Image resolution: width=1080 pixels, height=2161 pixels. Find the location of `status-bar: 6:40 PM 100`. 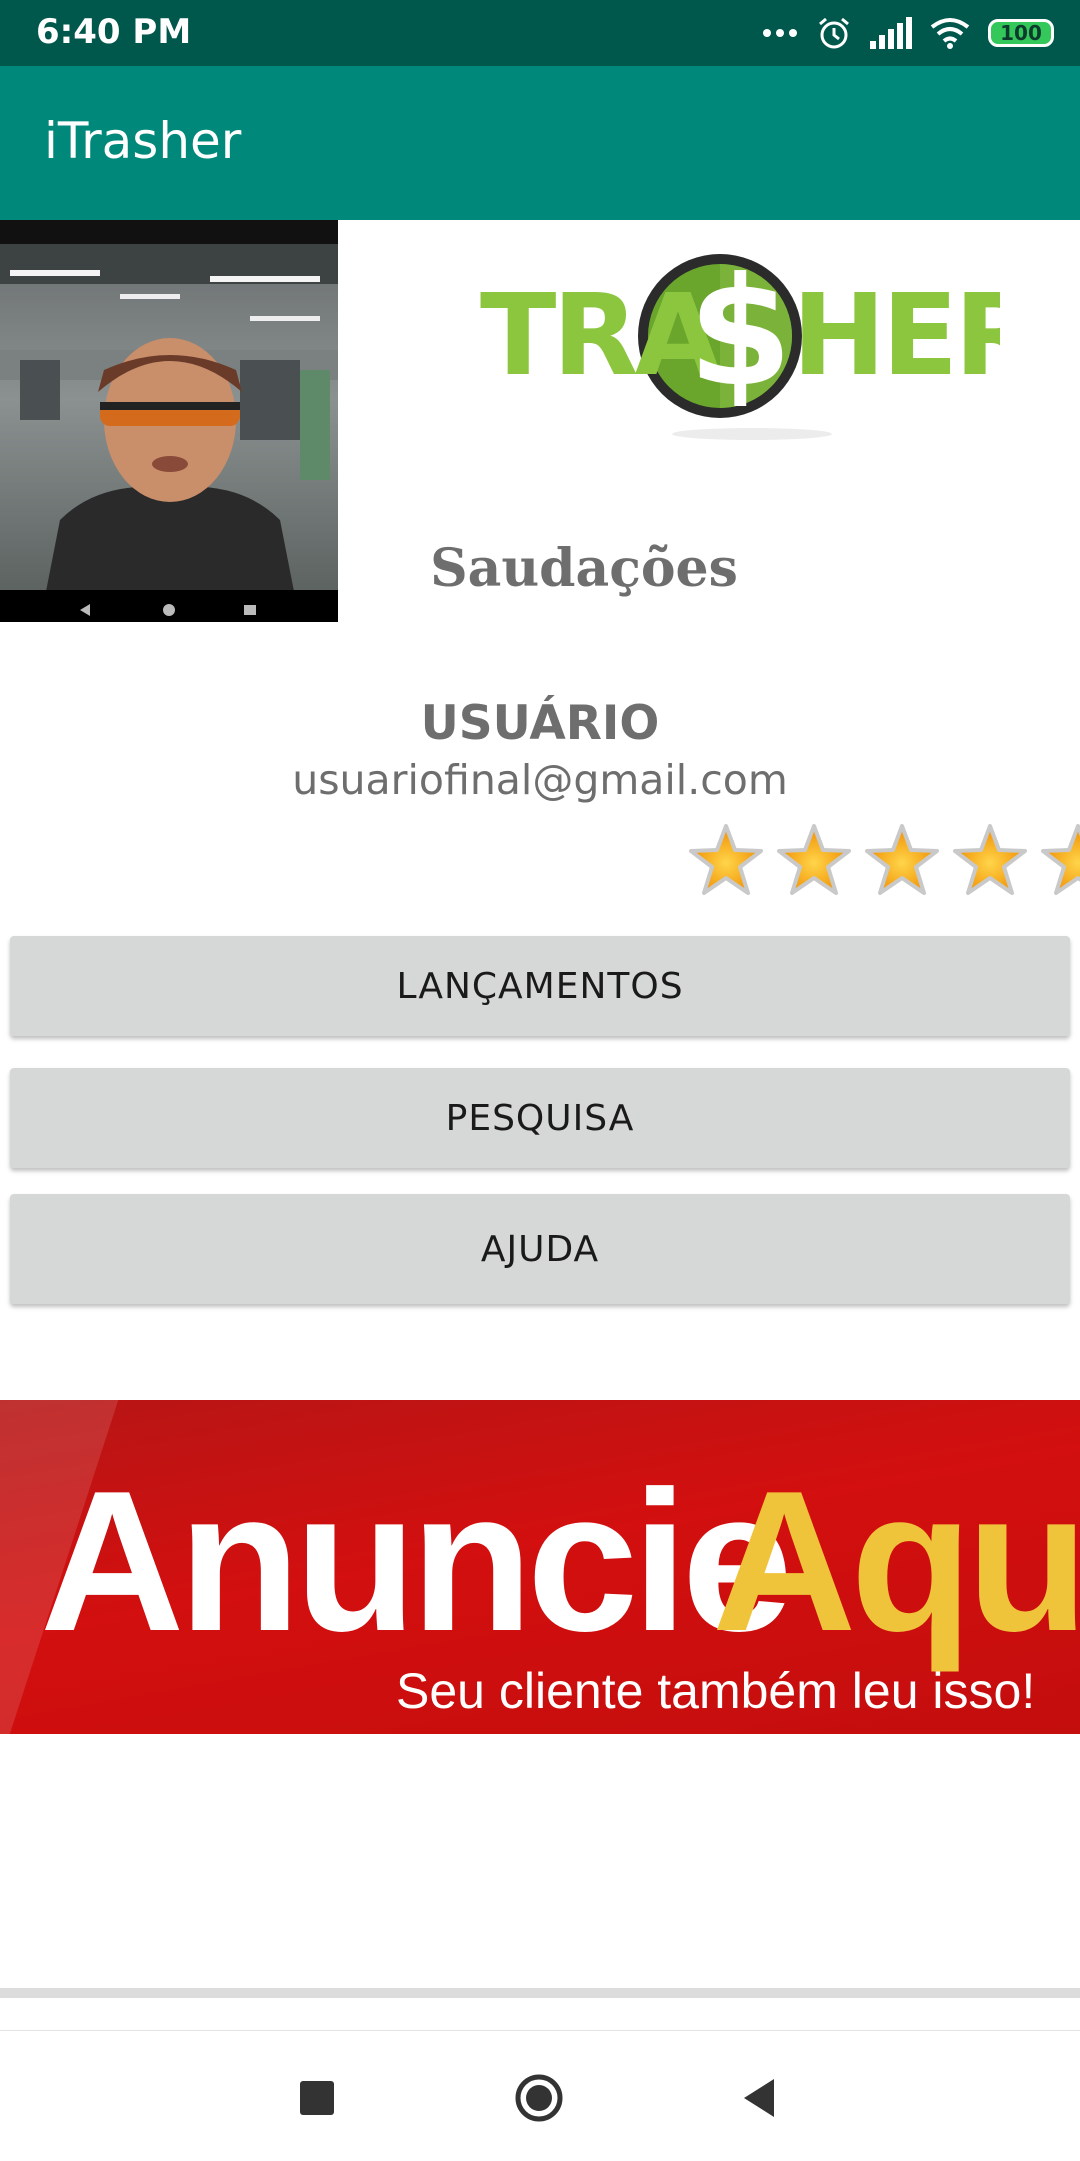

status-bar: 6:40 PM 100 is located at coordinates (540, 33).